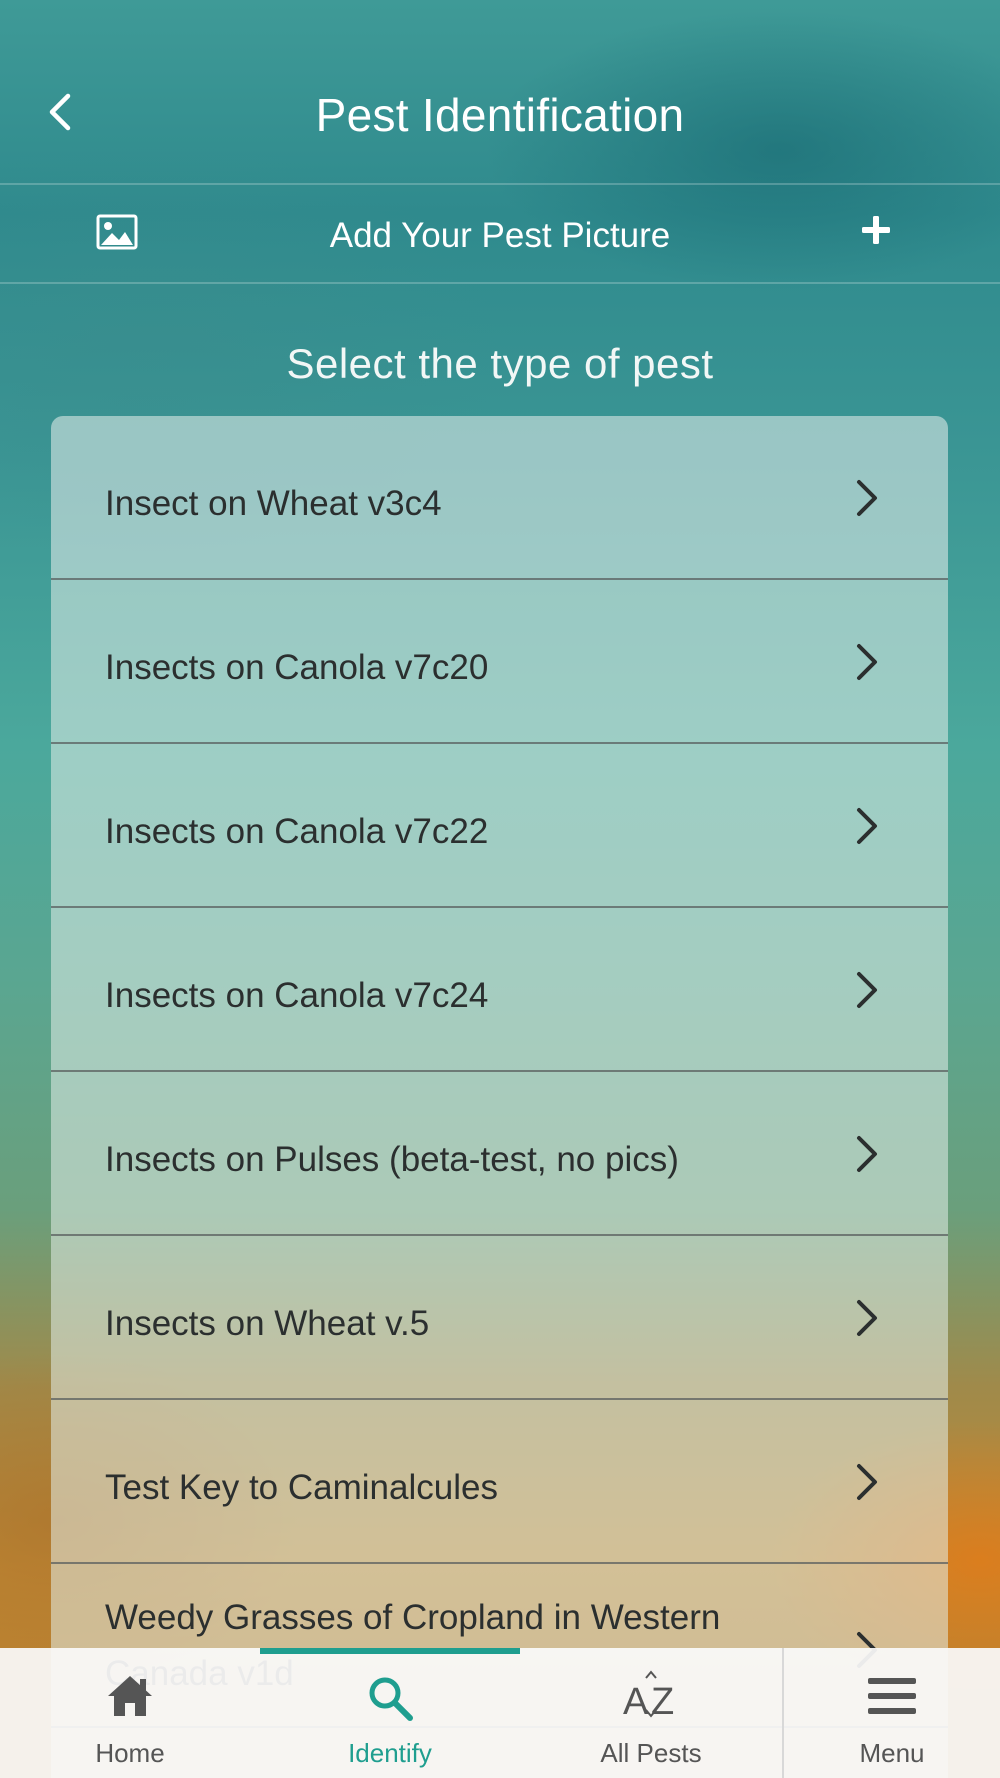 This screenshot has width=1000, height=1778. Describe the element at coordinates (392, 1159) in the screenshot. I see `list-item-label: Insects on Pulses (beta-test, no pics)` at that location.